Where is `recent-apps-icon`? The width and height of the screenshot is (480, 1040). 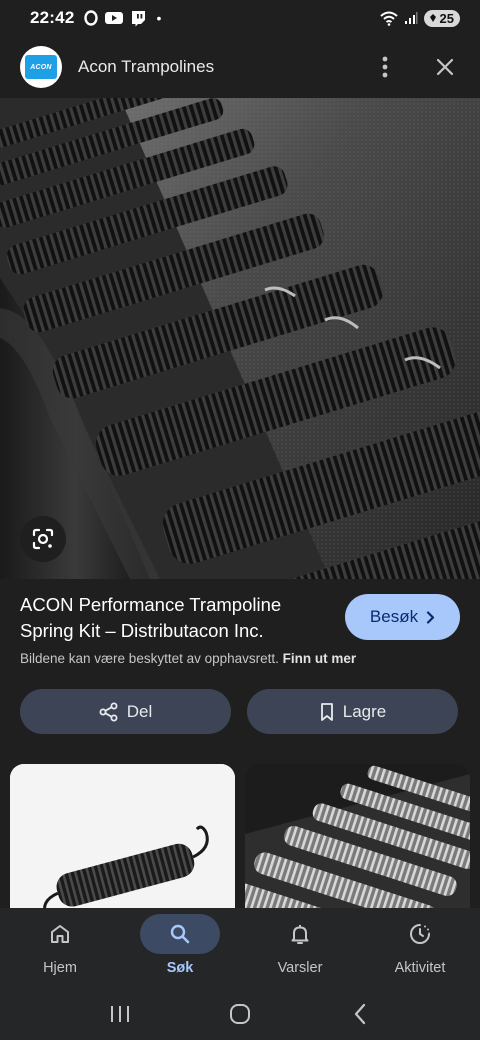
recent-apps-icon is located at coordinates (120, 1014).